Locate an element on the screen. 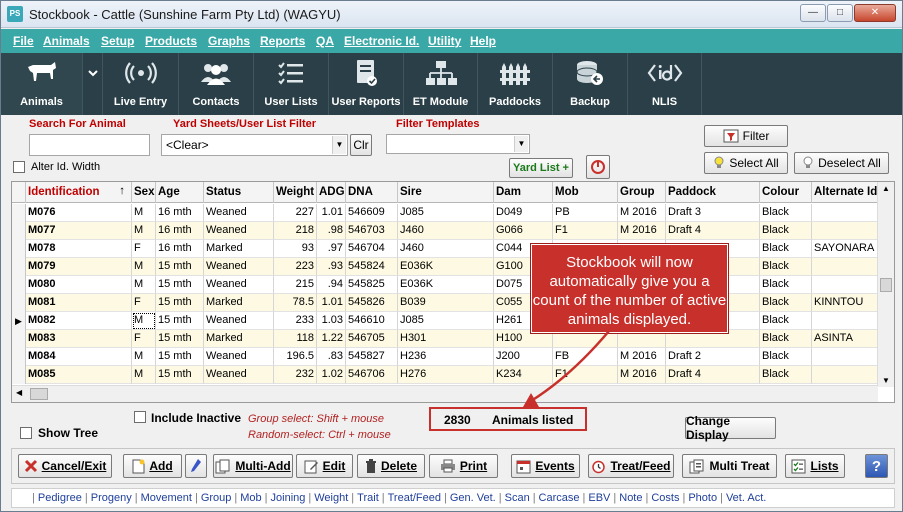 The height and width of the screenshot is (512, 903). toolbar-live-entry: Live Entry is located at coordinates (141, 84).